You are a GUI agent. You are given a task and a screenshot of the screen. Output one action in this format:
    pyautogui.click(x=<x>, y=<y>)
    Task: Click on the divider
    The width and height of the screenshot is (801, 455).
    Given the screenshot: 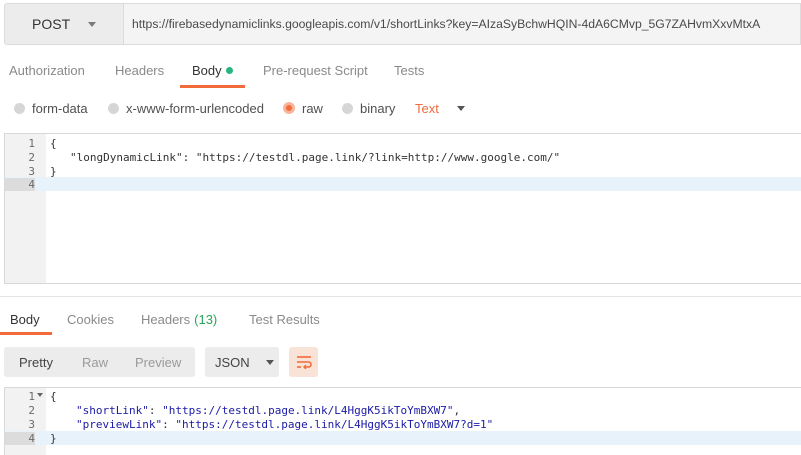 What is the action you would take?
    pyautogui.click(x=400, y=296)
    